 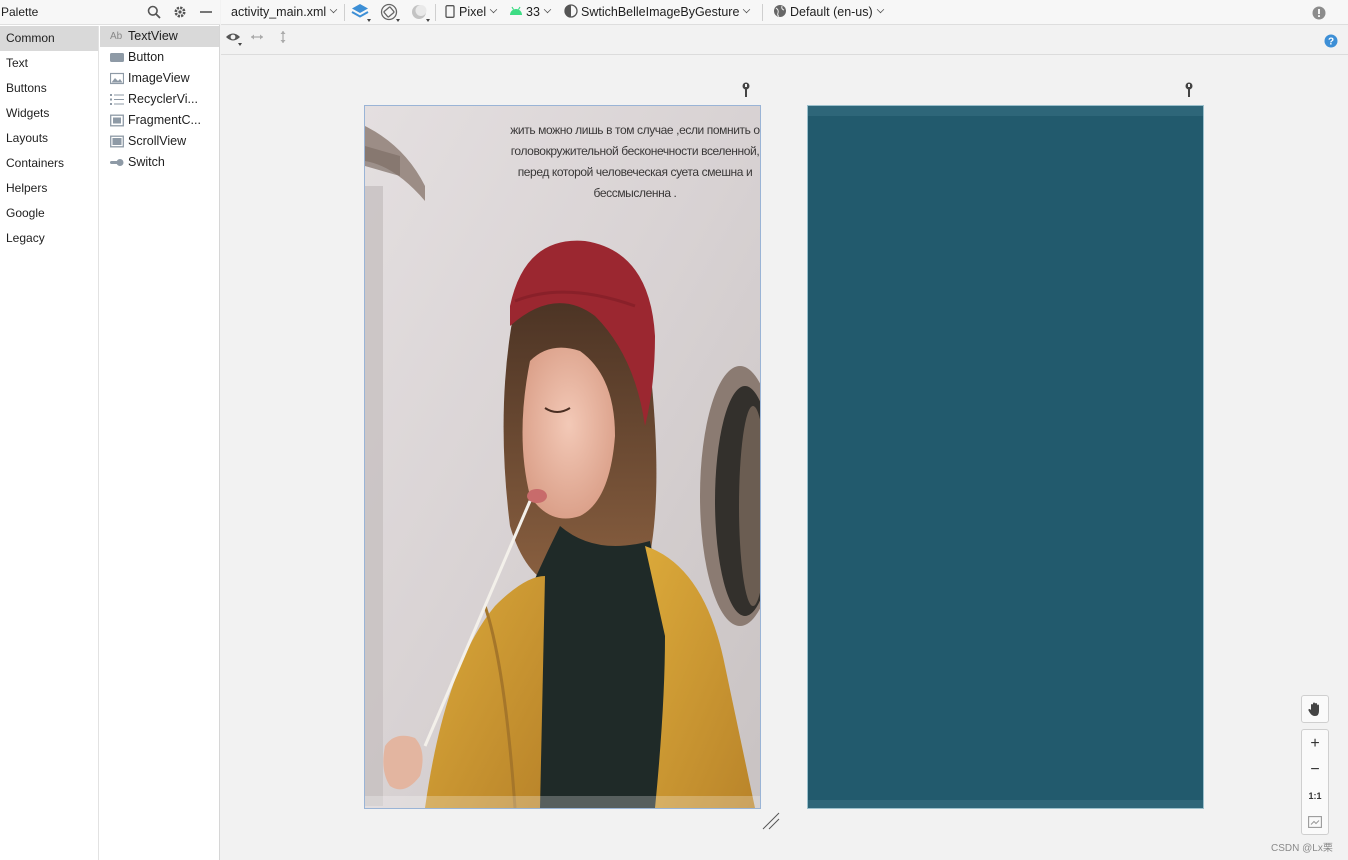 I want to click on zoom-controls: + − 1:1, so click(x=1315, y=782).